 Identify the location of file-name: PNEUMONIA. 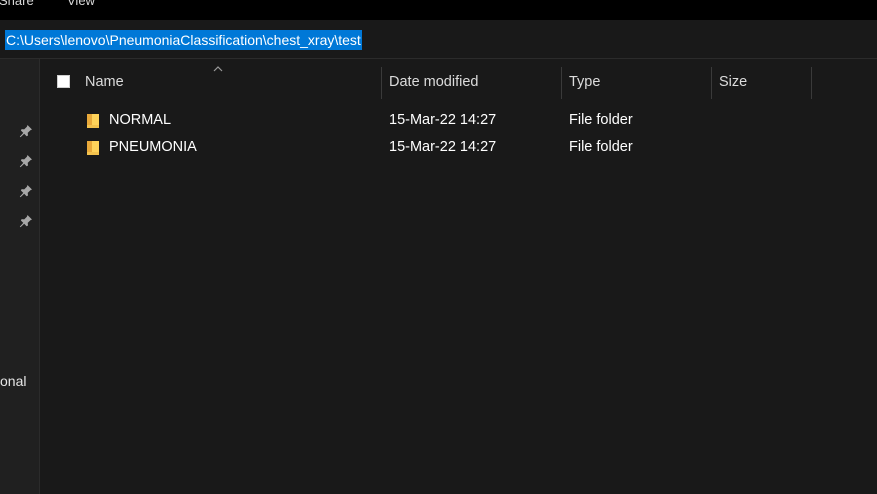
(153, 147).